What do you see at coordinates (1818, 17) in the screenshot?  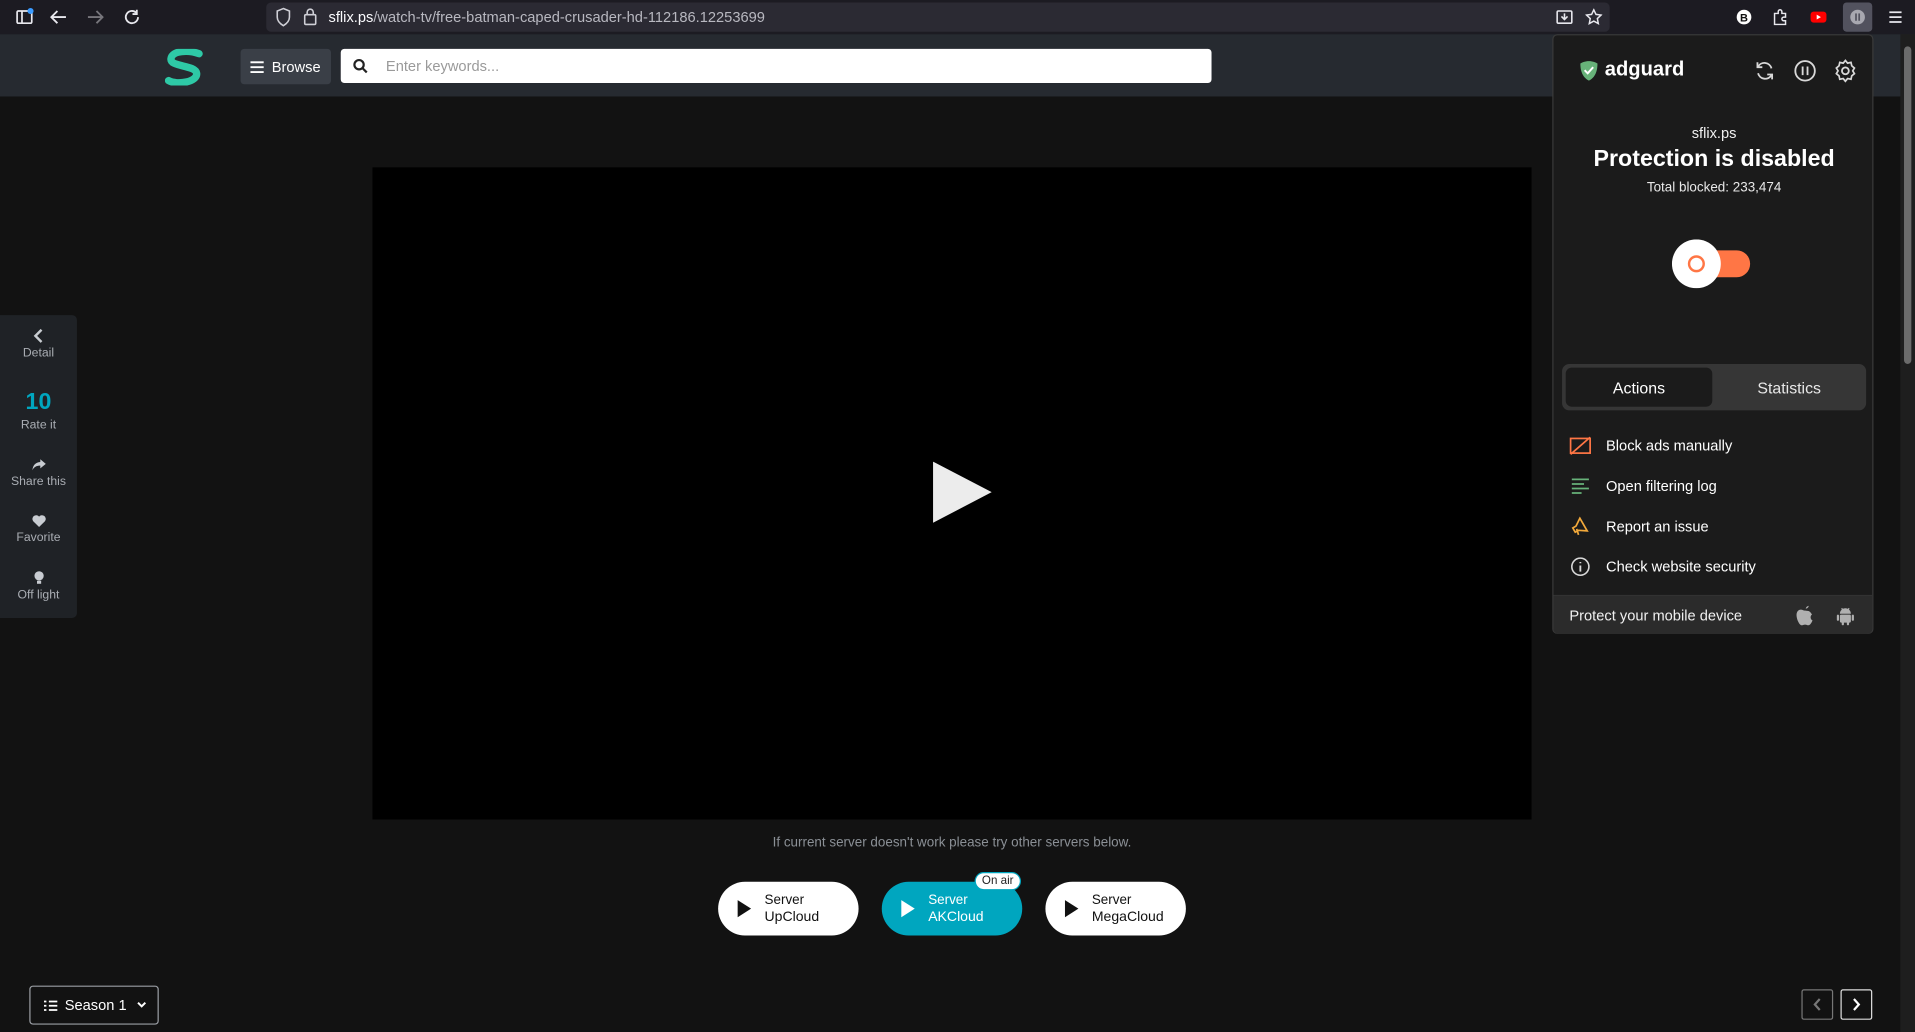 I see `youtube-extension-icon` at bounding box center [1818, 17].